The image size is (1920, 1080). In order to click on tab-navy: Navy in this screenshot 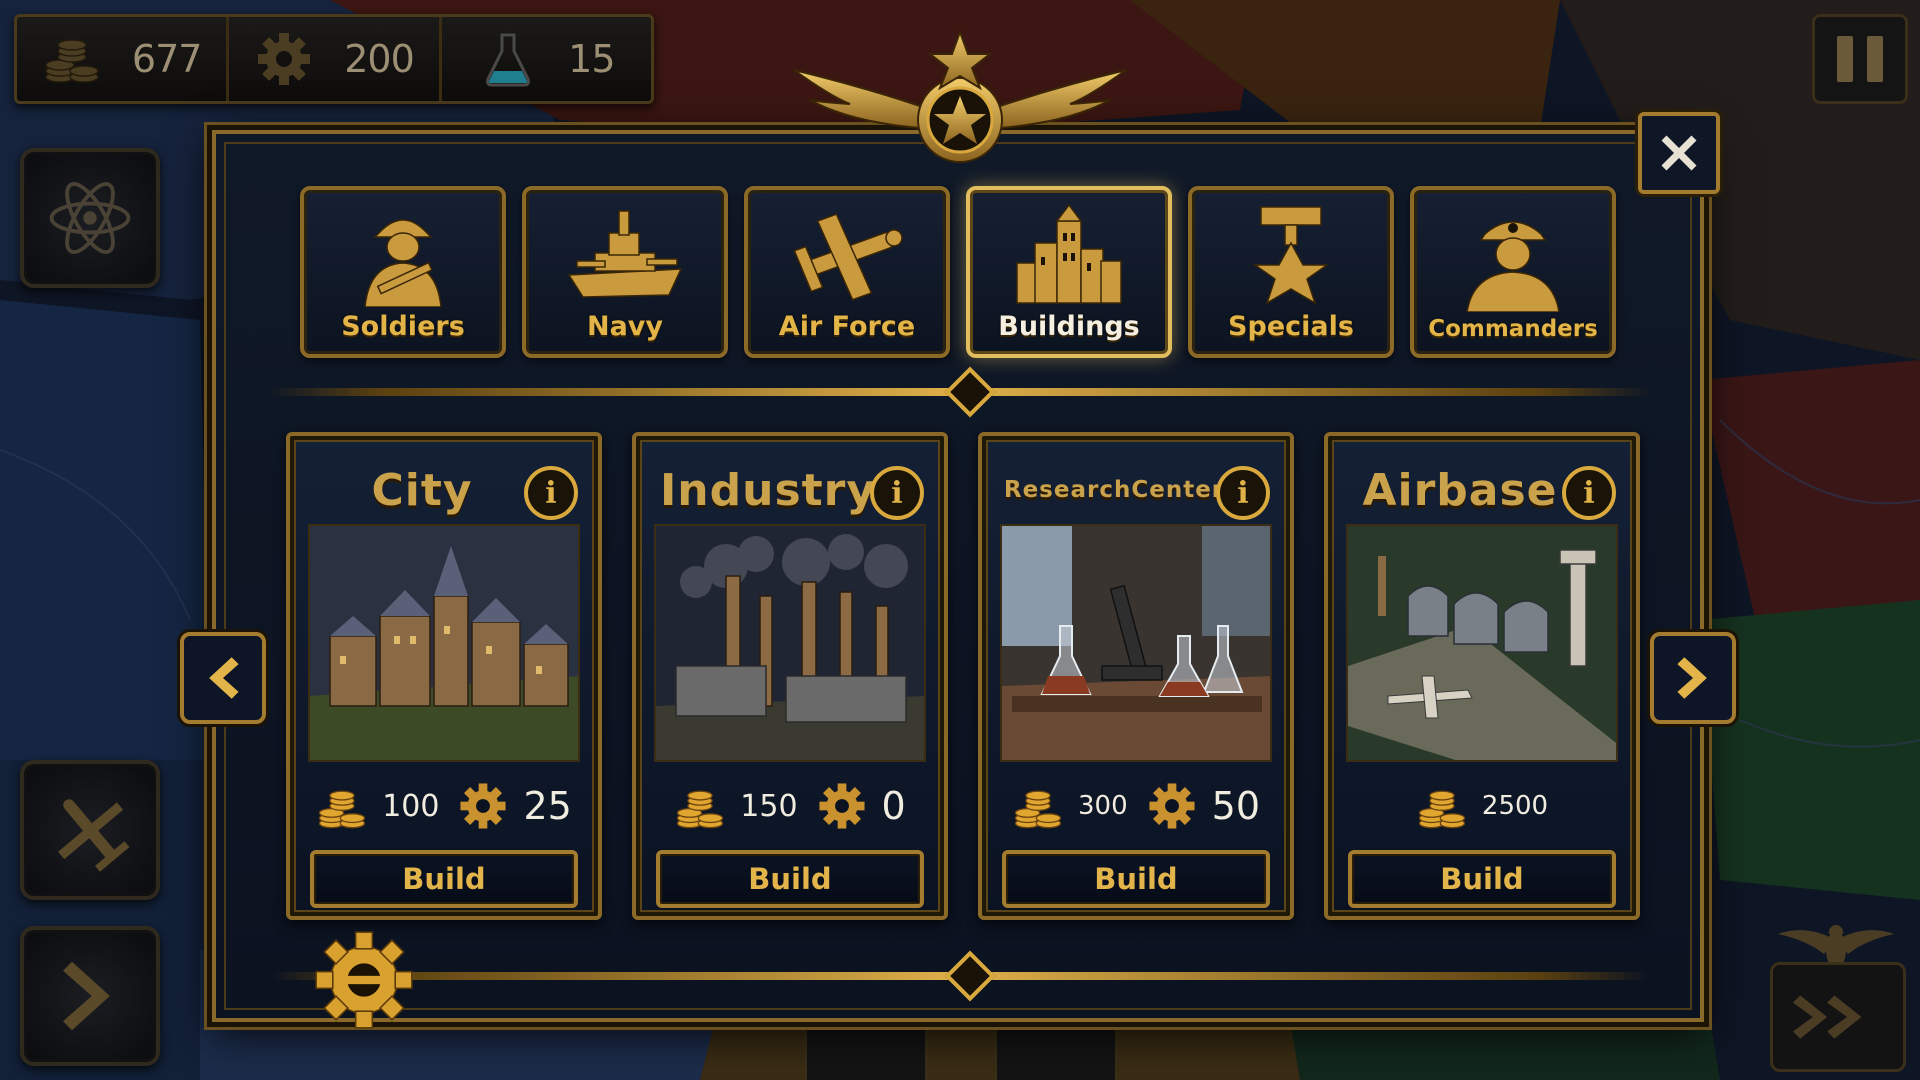, I will do `click(625, 272)`.